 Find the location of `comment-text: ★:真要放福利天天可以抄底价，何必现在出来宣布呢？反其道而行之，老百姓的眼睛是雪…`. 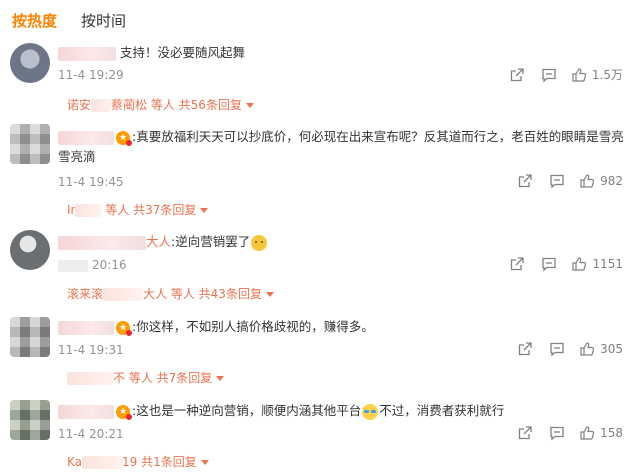

comment-text: ★:真要放福利天天可以抄底价，何必现在出来宣布呢？反其道而行之，老百姓的眼睛是雪… is located at coordinates (341, 146).